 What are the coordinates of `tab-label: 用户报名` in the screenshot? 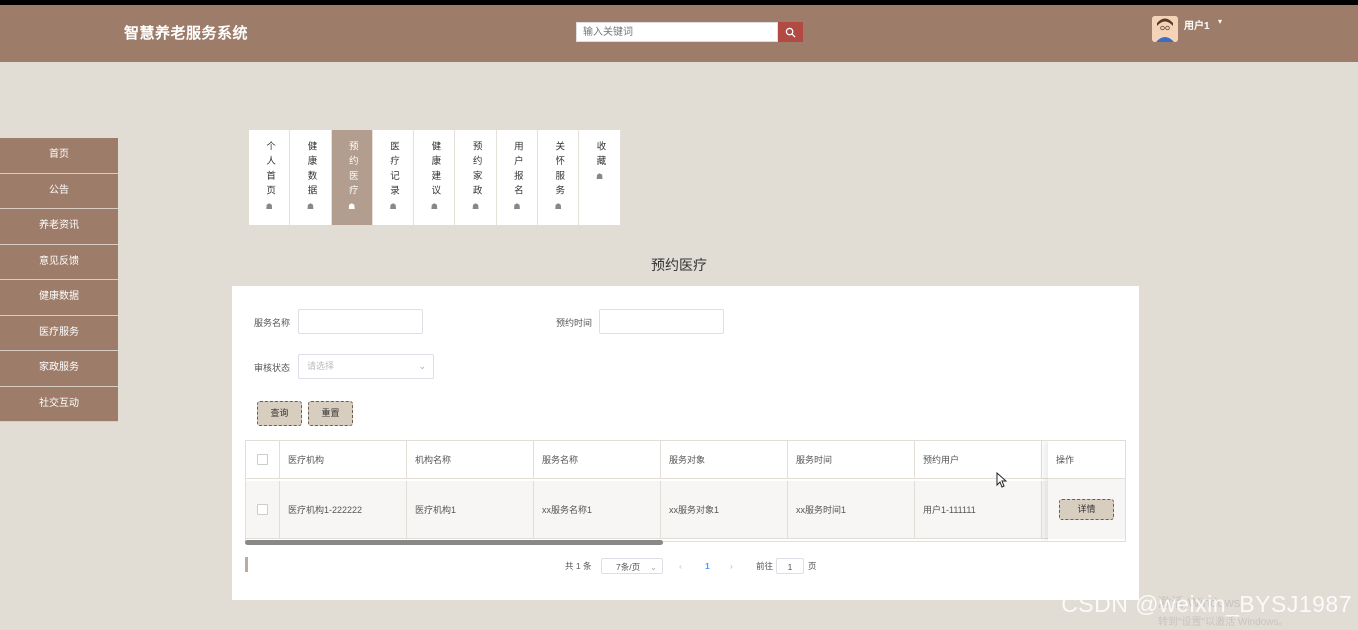 It's located at (517, 170).